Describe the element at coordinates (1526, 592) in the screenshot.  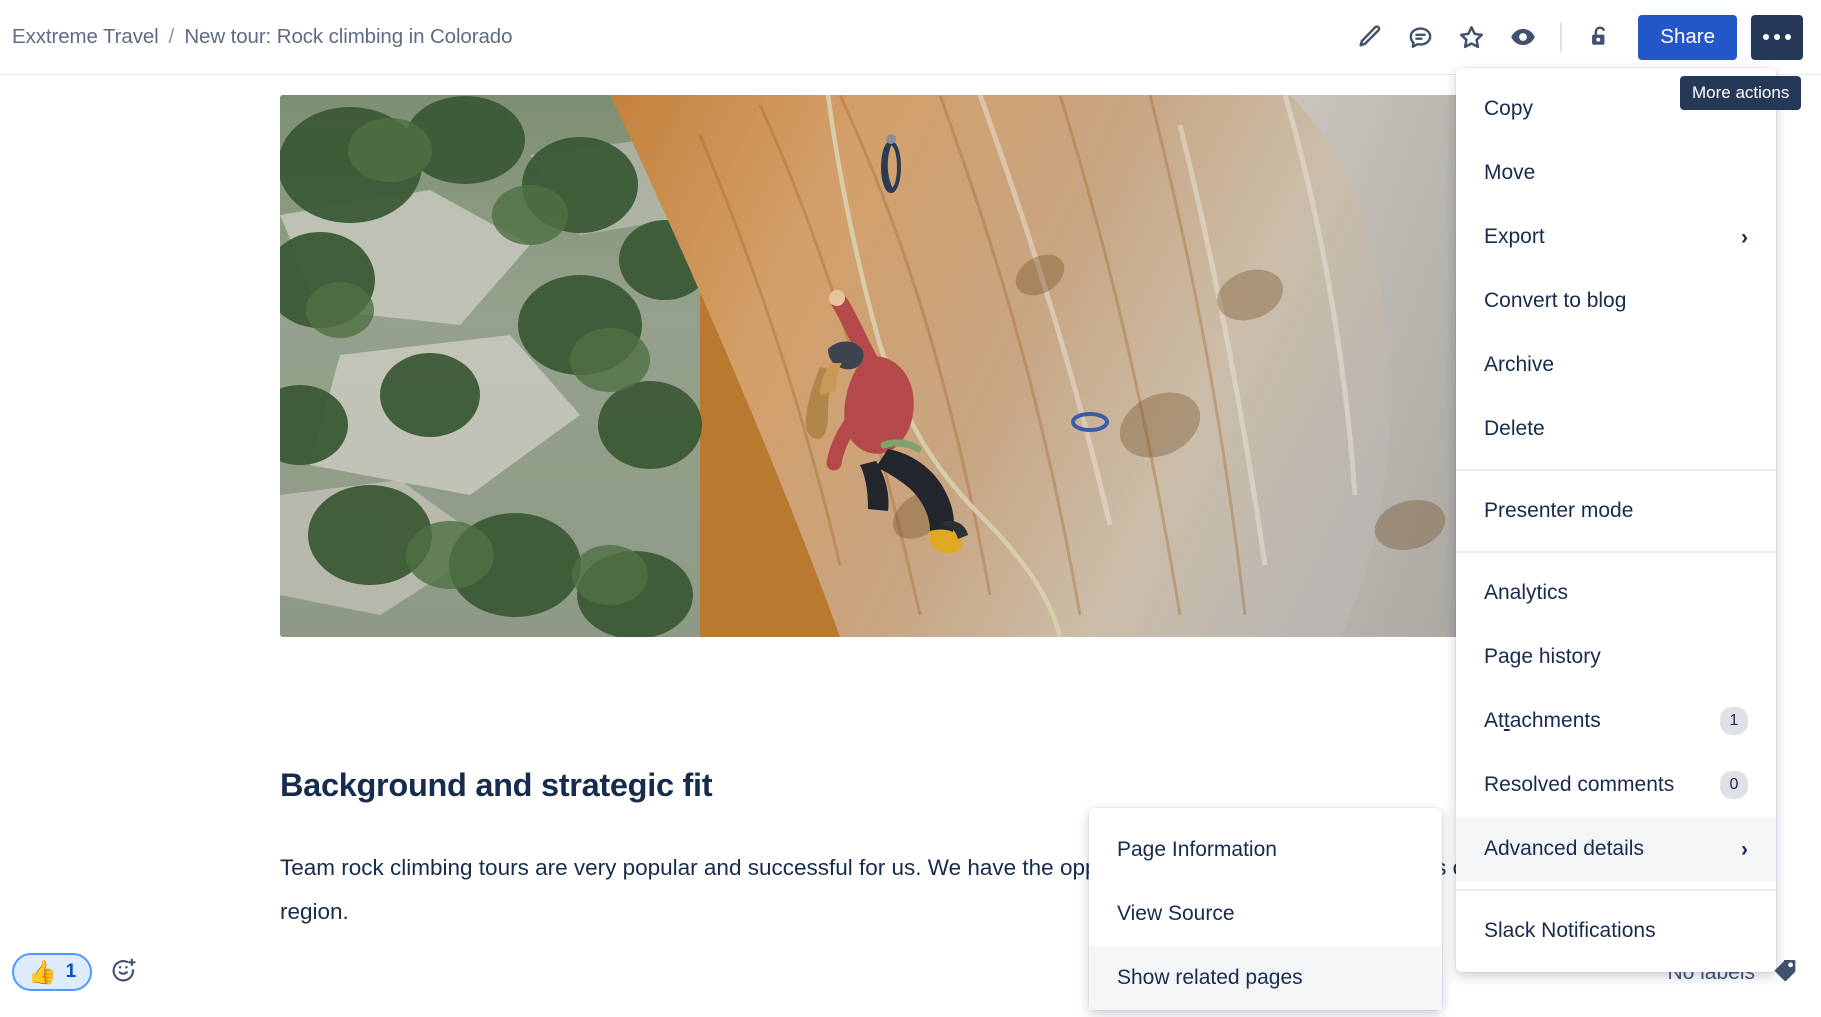
I see `menu-item-label: Analytics` at that location.